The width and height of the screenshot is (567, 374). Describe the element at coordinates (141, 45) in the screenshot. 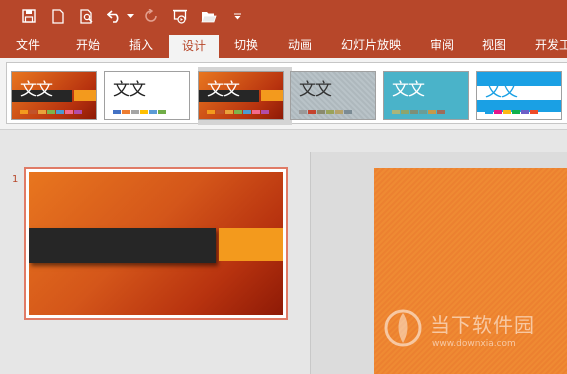

I see `tab-insert: 插入` at that location.